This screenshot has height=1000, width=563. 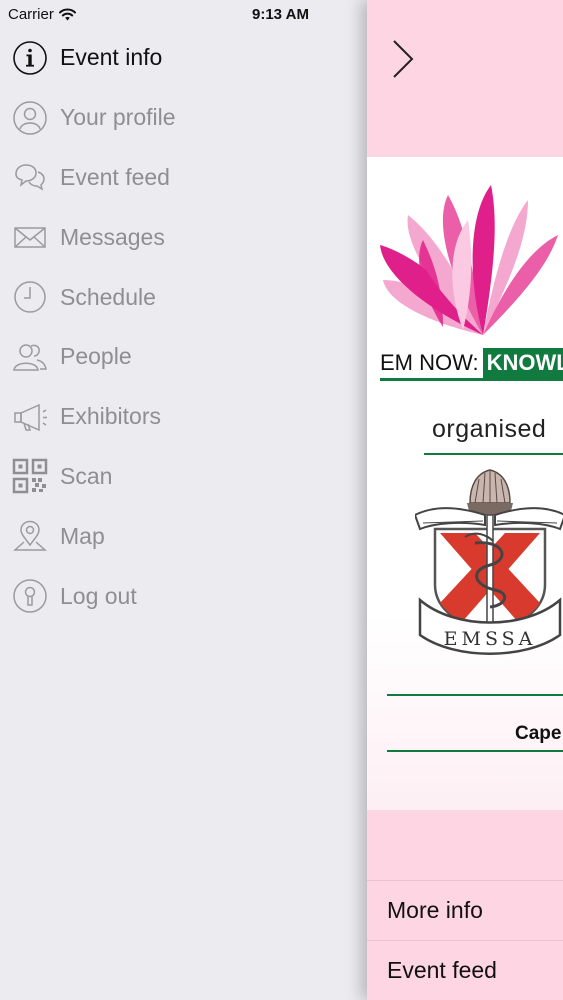 I want to click on menu-item-event-info: Event info, so click(x=184, y=58).